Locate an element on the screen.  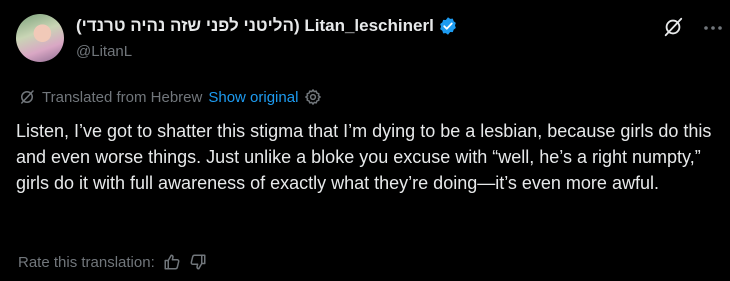
verified-badge-icon is located at coordinates (448, 26).